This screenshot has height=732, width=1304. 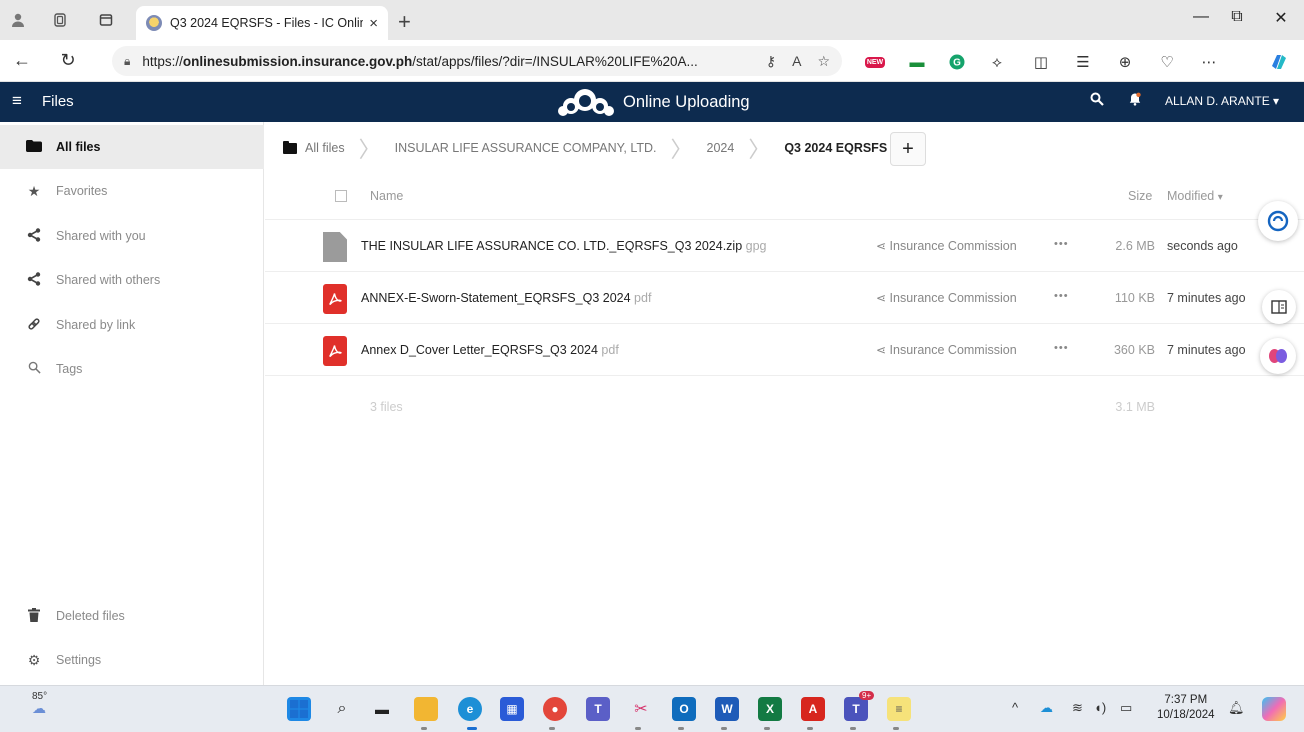 What do you see at coordinates (1167, 62) in the screenshot?
I see `browser-essentials-icon: ♡` at bounding box center [1167, 62].